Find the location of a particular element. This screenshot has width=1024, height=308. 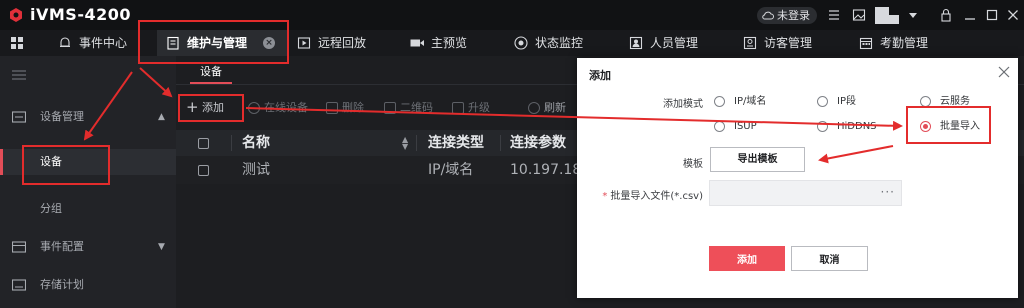

cloud-icon is located at coordinates (768, 15).